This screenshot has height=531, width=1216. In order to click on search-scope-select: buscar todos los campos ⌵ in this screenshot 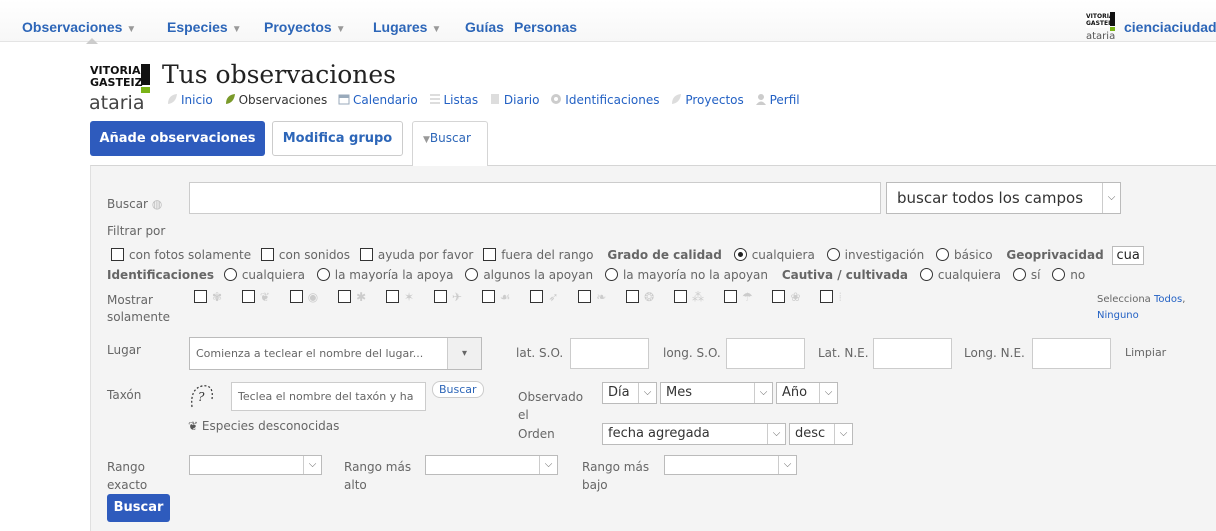, I will do `click(1003, 198)`.